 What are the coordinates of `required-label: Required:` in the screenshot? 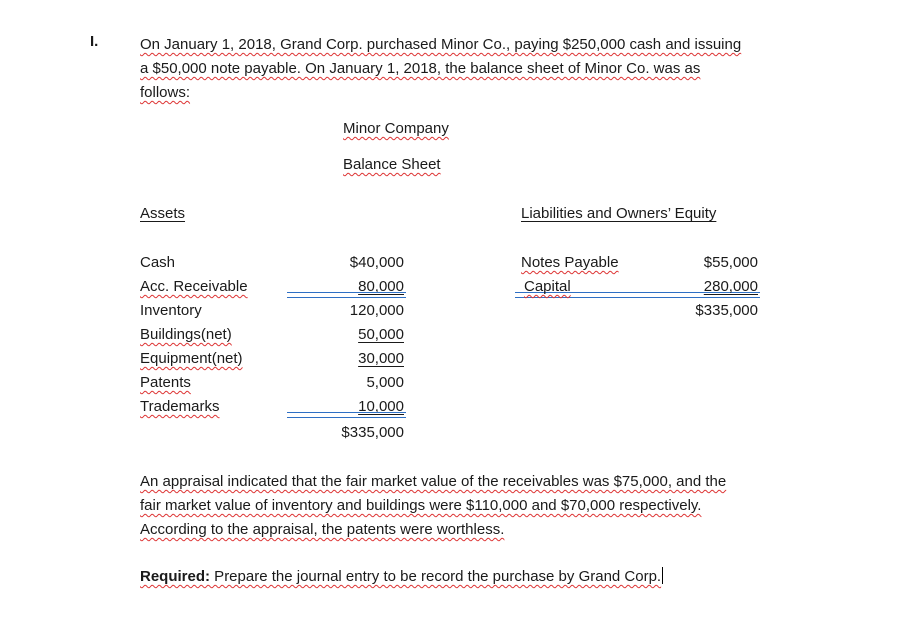 It's located at (175, 576).